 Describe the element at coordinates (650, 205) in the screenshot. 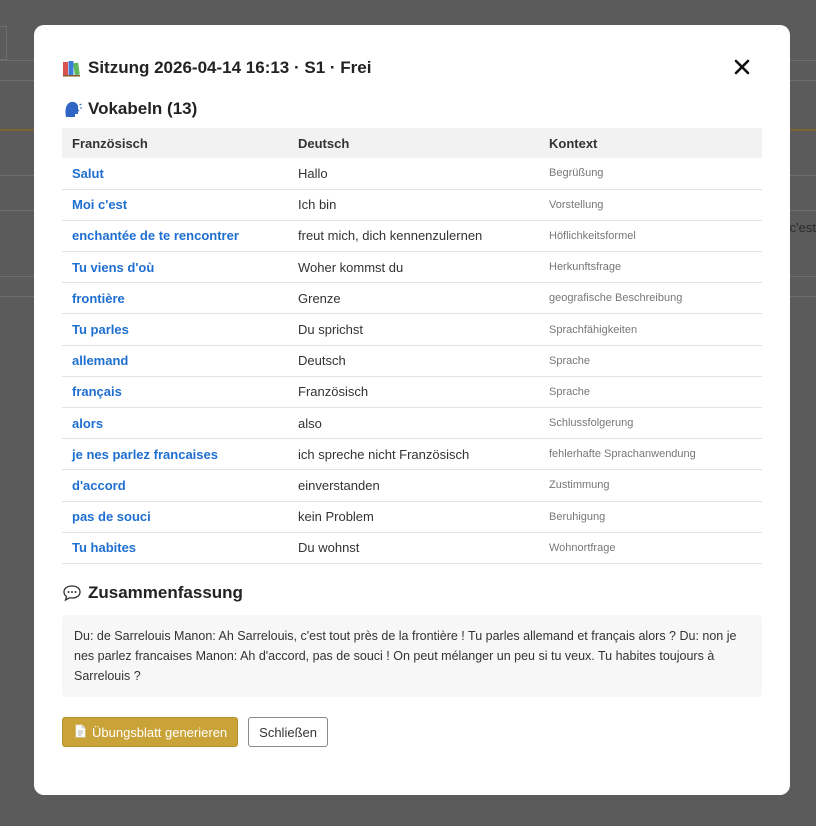

I see `context-label: Vorstellung` at that location.